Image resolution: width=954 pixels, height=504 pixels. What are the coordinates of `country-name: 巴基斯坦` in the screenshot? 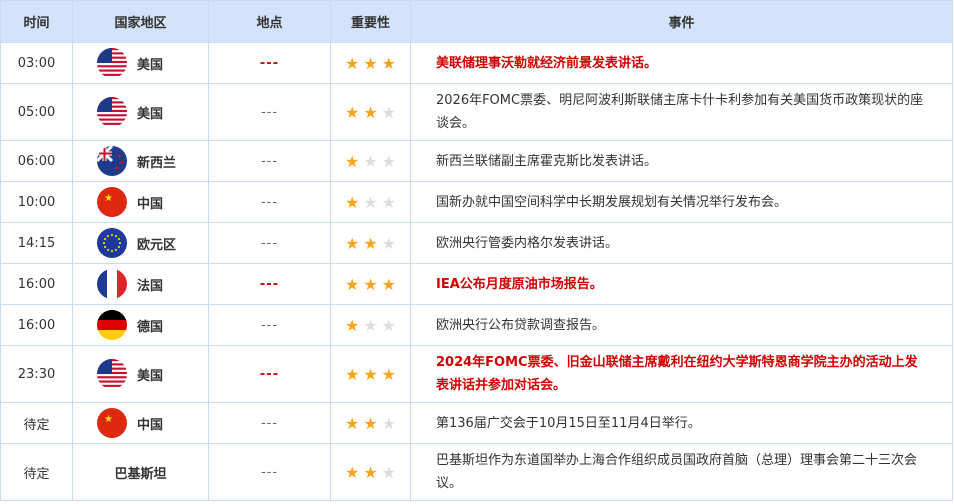 It's located at (140, 474).